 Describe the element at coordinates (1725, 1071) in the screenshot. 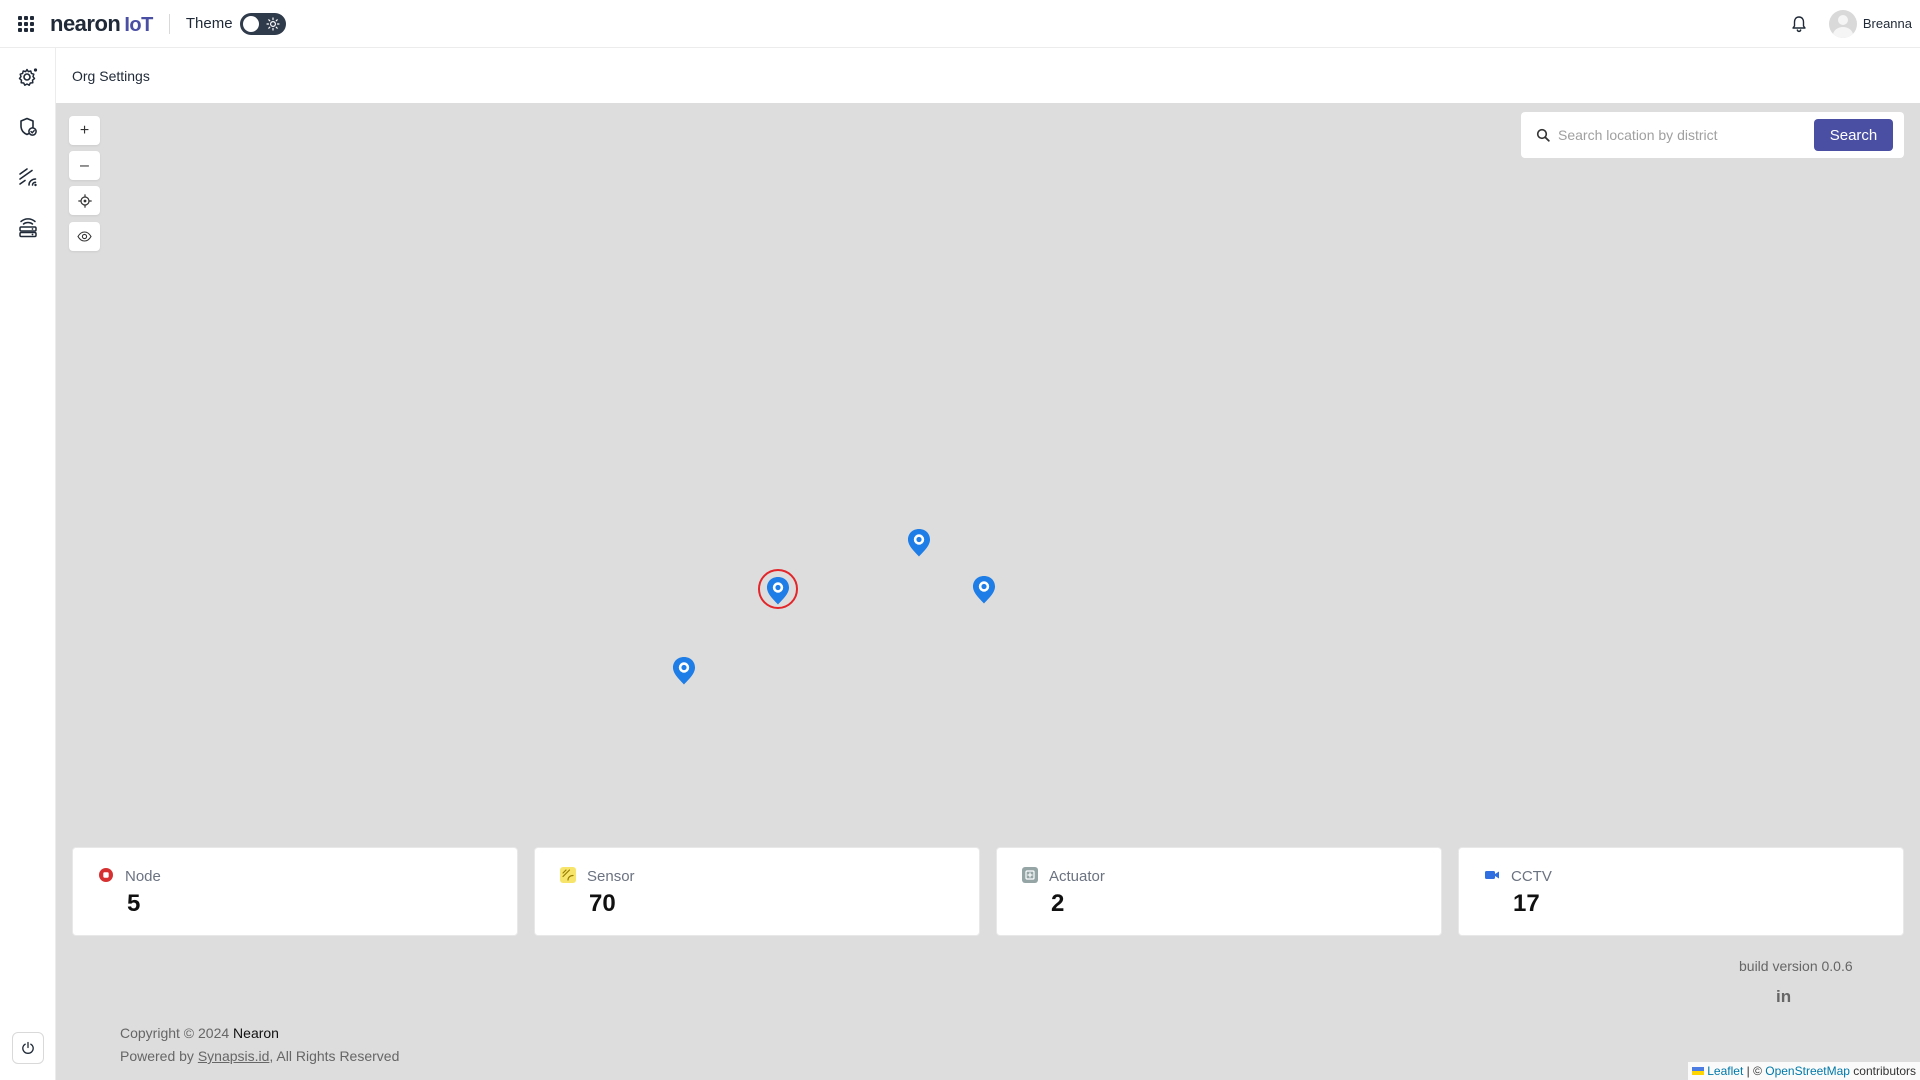

I see `leaflet-link: Leaflet` at that location.